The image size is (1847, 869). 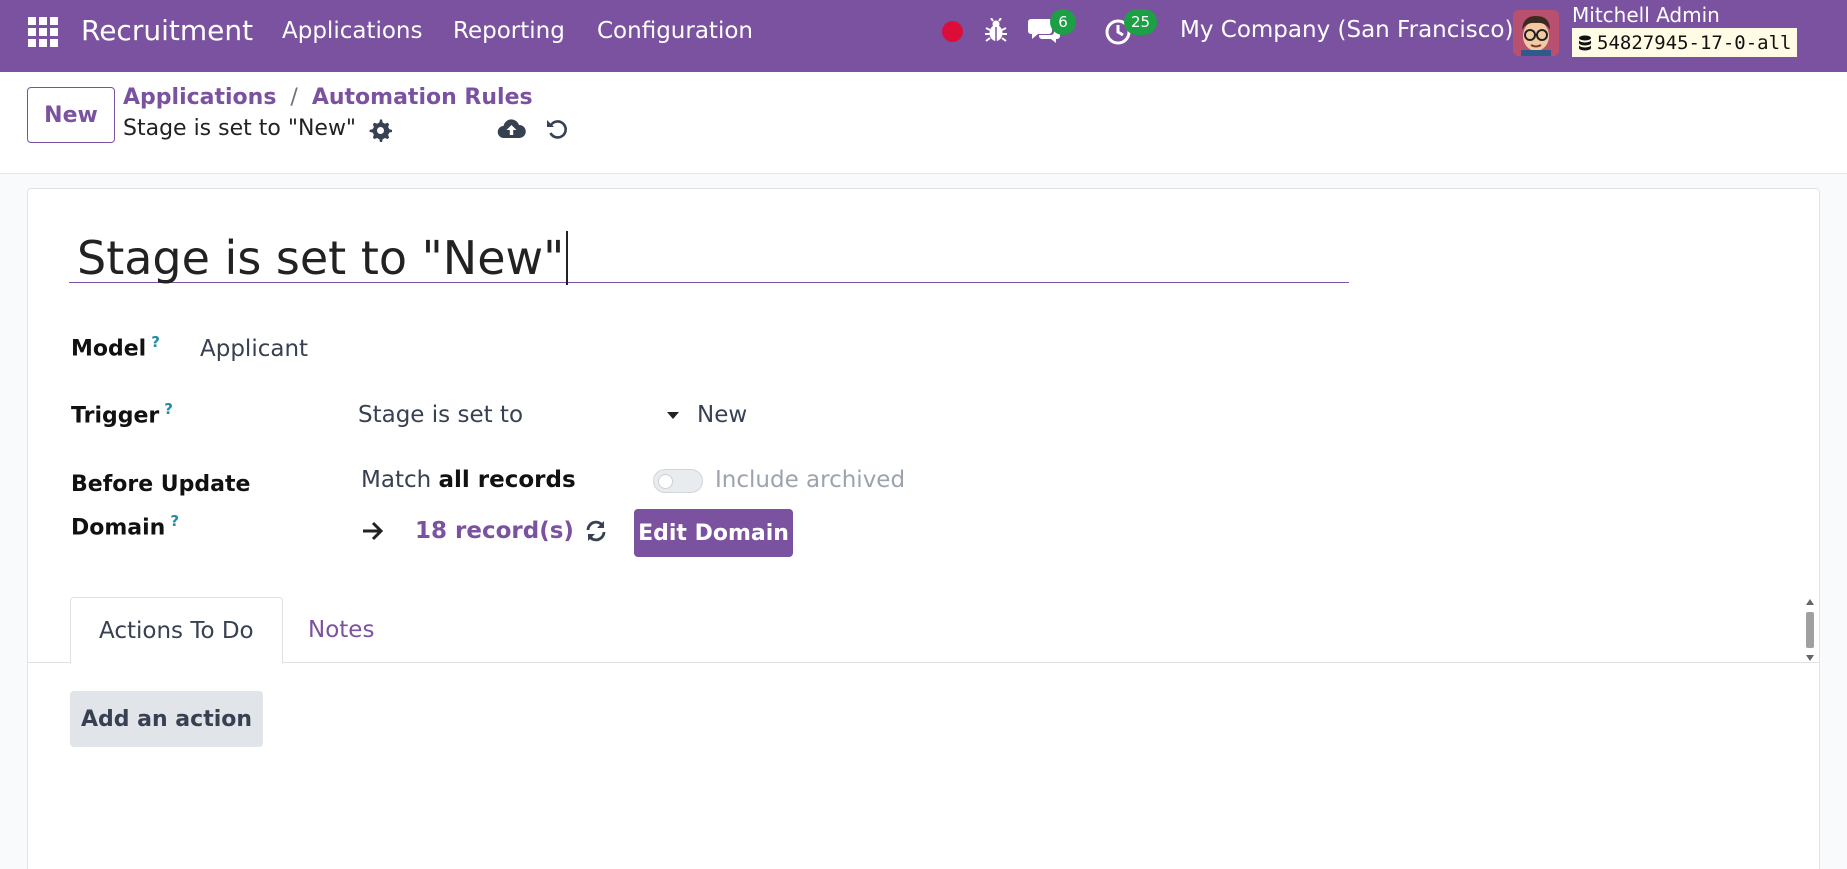 What do you see at coordinates (996, 31) in the screenshot?
I see `debug-bug-icon` at bounding box center [996, 31].